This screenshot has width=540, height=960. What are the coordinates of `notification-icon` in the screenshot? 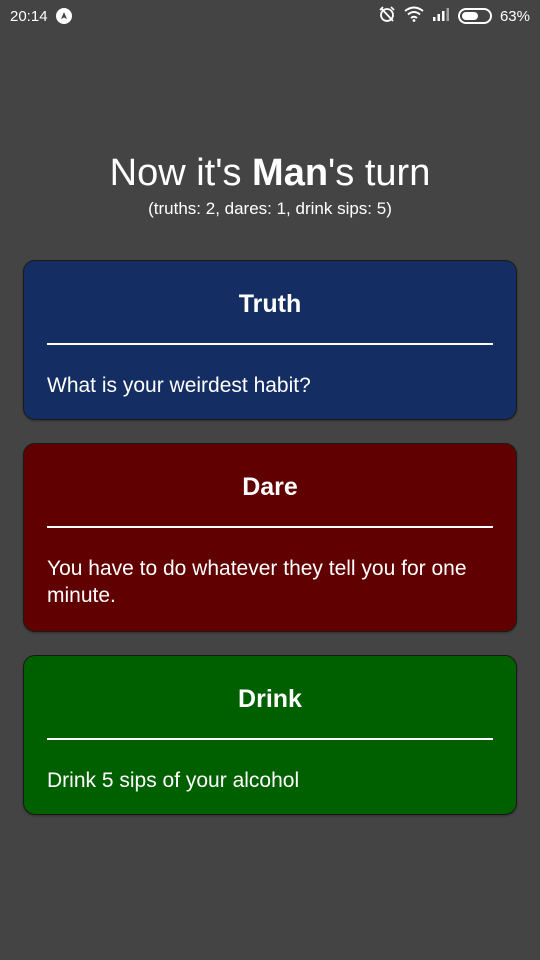 It's located at (63, 16).